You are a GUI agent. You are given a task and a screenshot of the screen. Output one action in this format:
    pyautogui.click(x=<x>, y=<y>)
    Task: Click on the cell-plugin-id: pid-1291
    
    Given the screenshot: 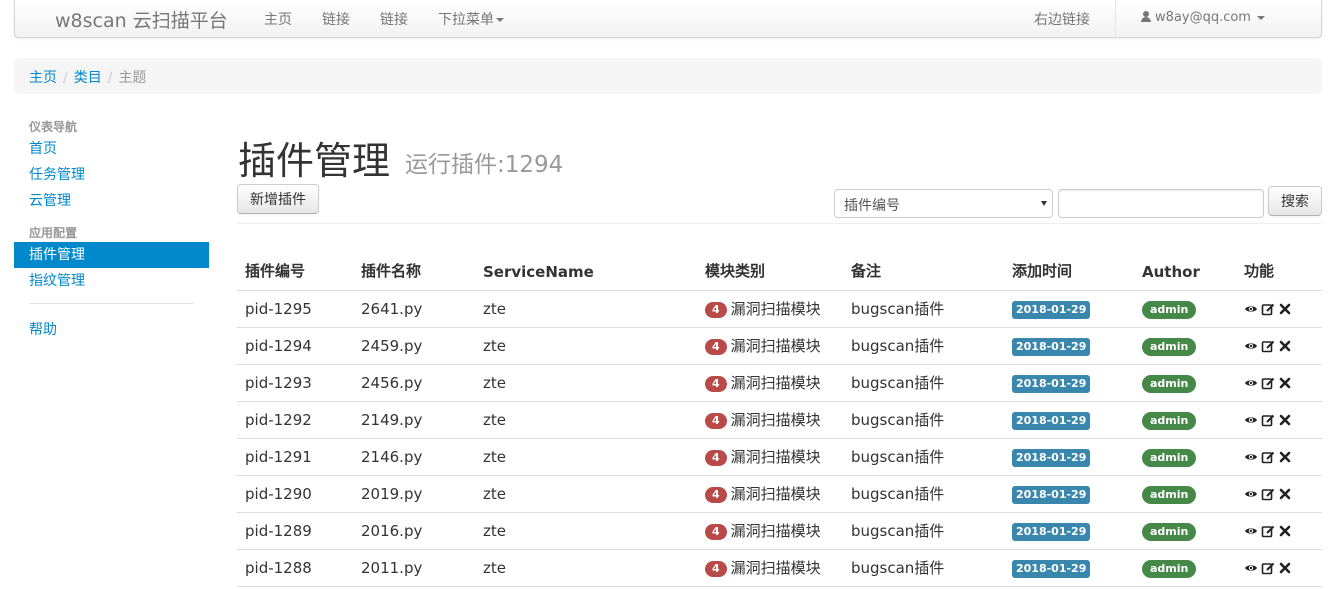 What is the action you would take?
    pyautogui.click(x=295, y=457)
    